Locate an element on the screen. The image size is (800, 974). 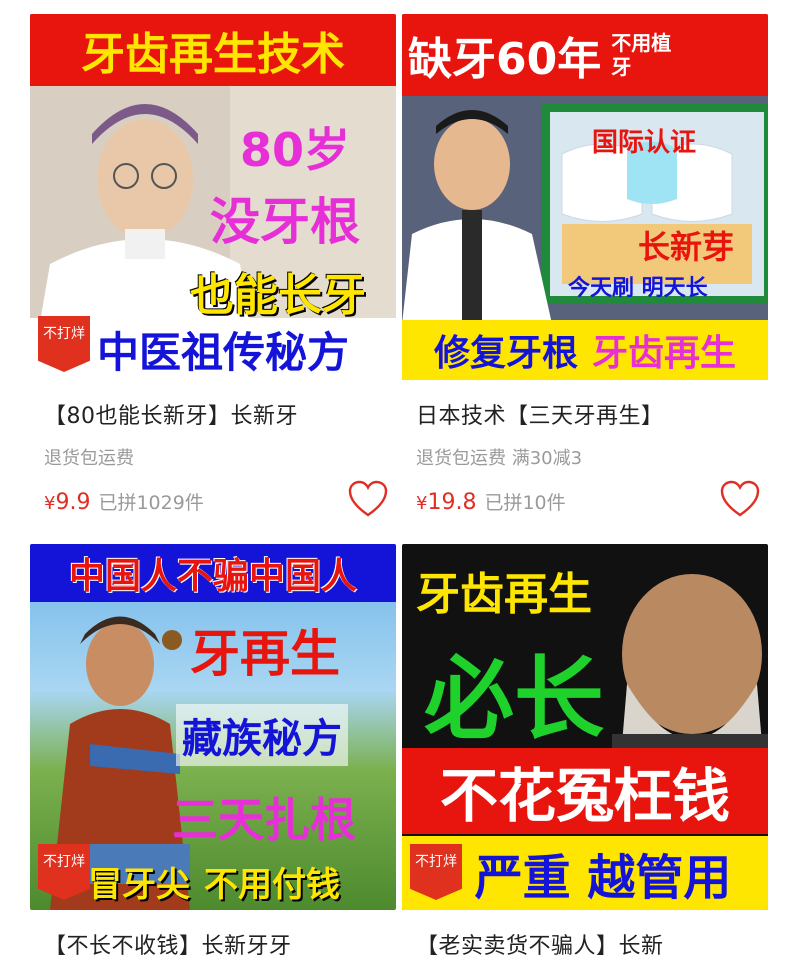
overlay-line-3: 三天扎根 is located at coordinates (264, 820).